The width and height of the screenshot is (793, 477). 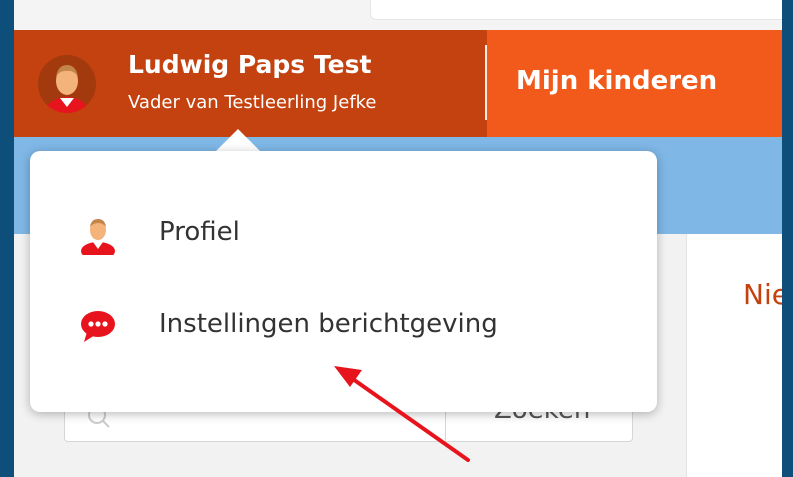 What do you see at coordinates (199, 232) in the screenshot?
I see `menu-item-label: Profiel` at bounding box center [199, 232].